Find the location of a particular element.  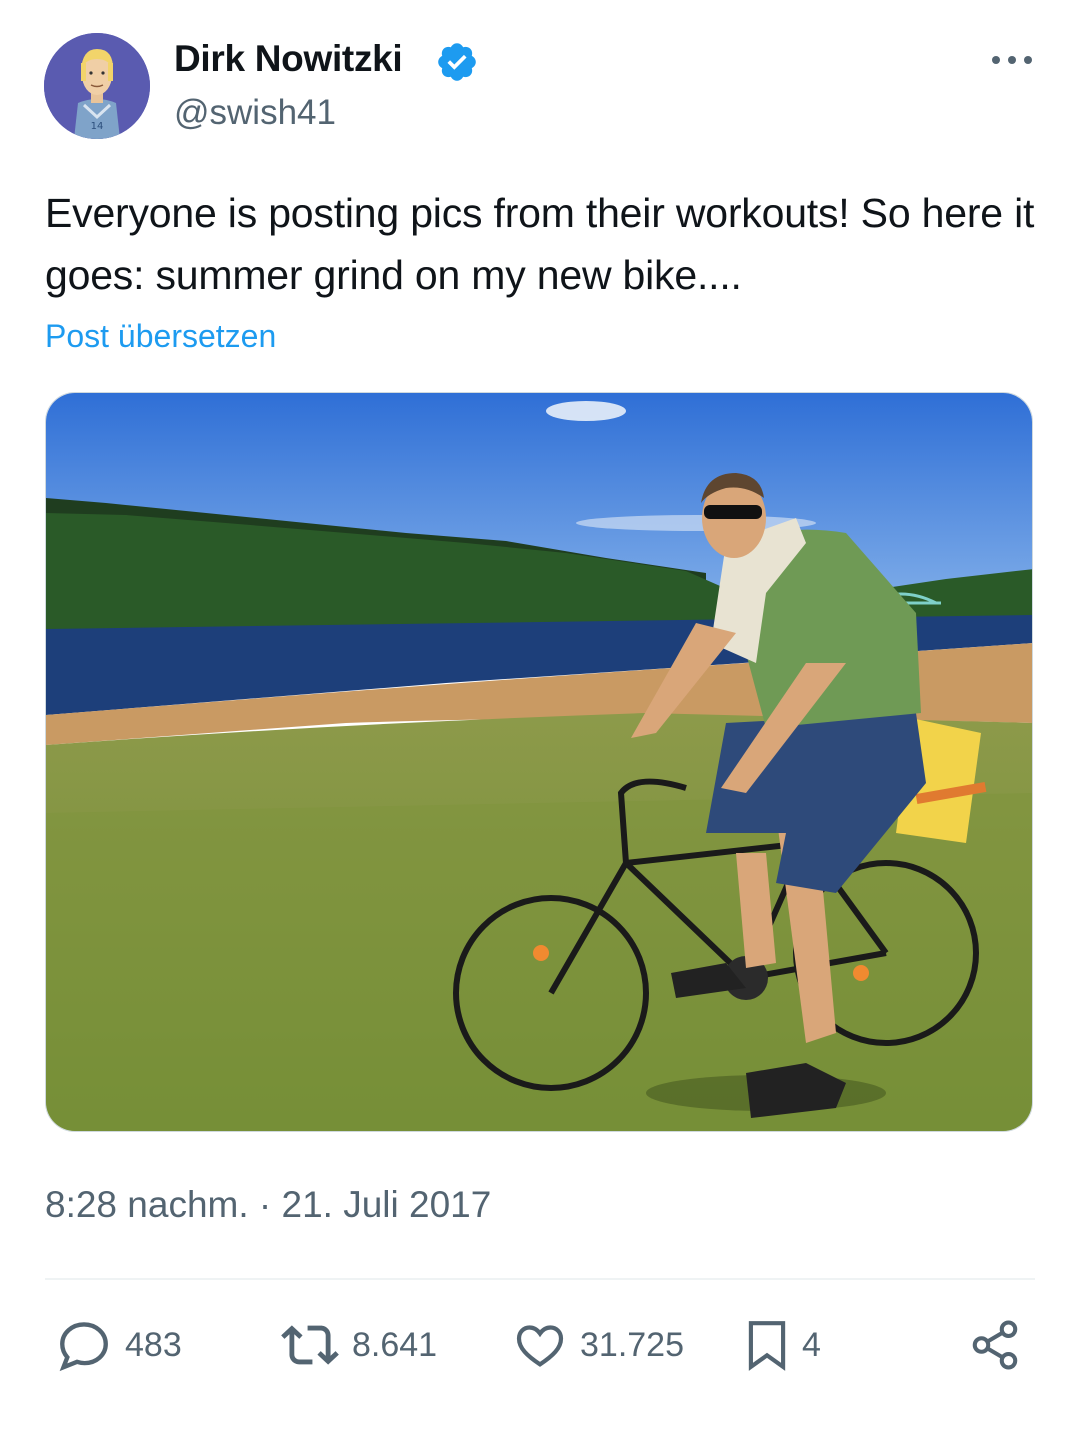

share-button is located at coordinates (995, 1345).